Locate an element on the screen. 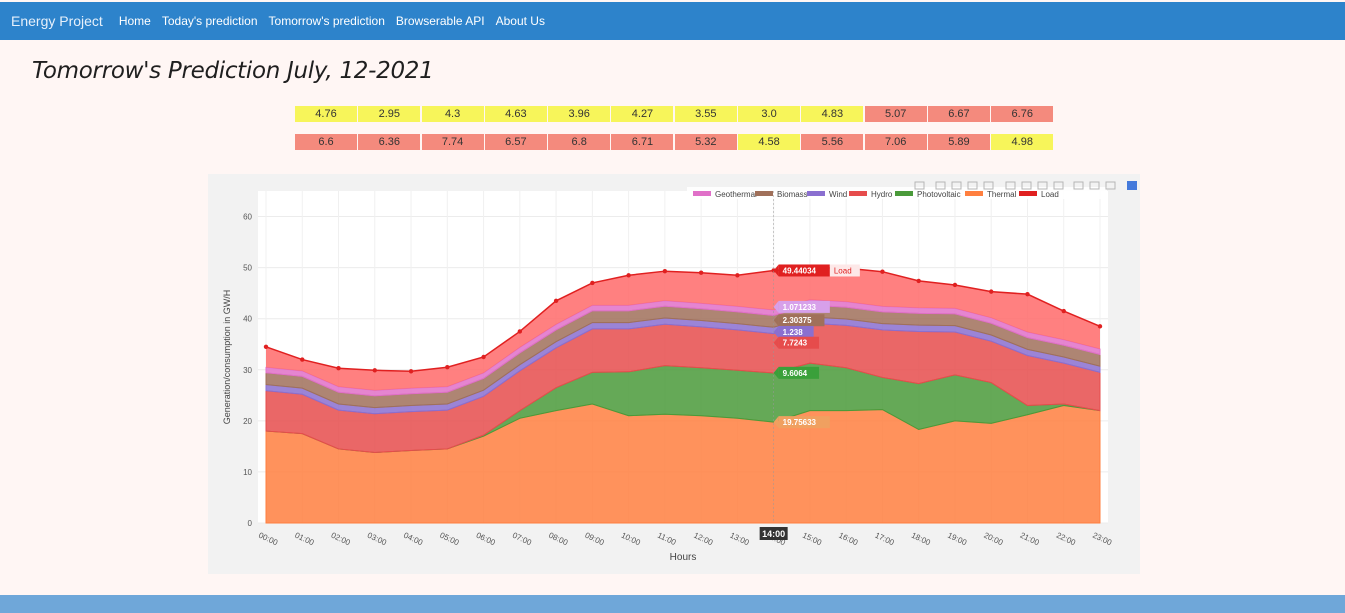  price-cell: 6.76 is located at coordinates (1022, 114).